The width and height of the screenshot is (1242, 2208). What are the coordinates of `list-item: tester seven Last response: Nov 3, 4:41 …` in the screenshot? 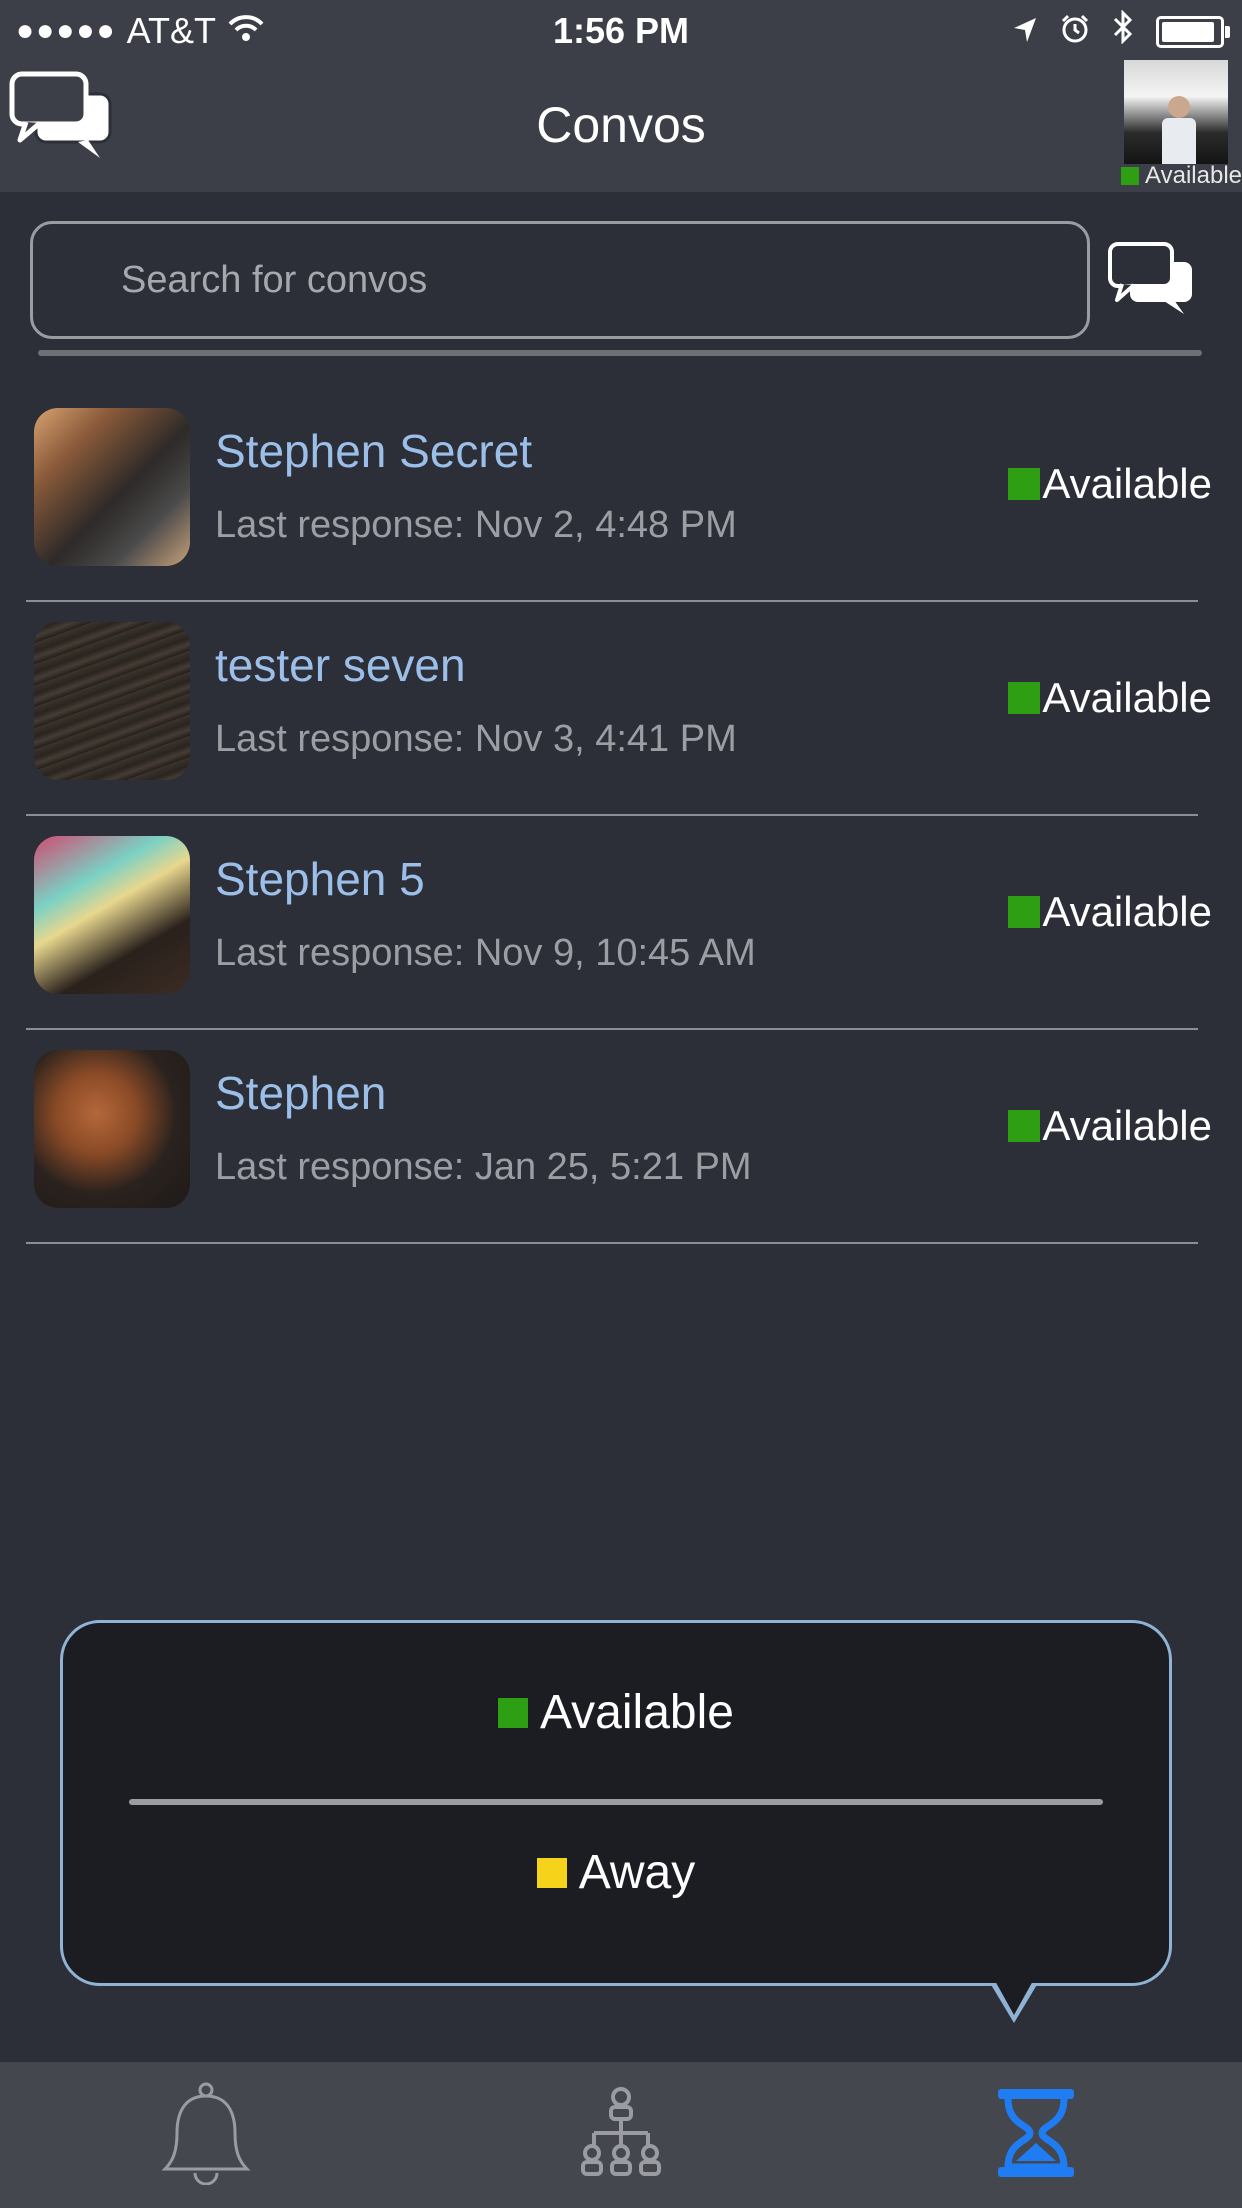 It's located at (619, 709).